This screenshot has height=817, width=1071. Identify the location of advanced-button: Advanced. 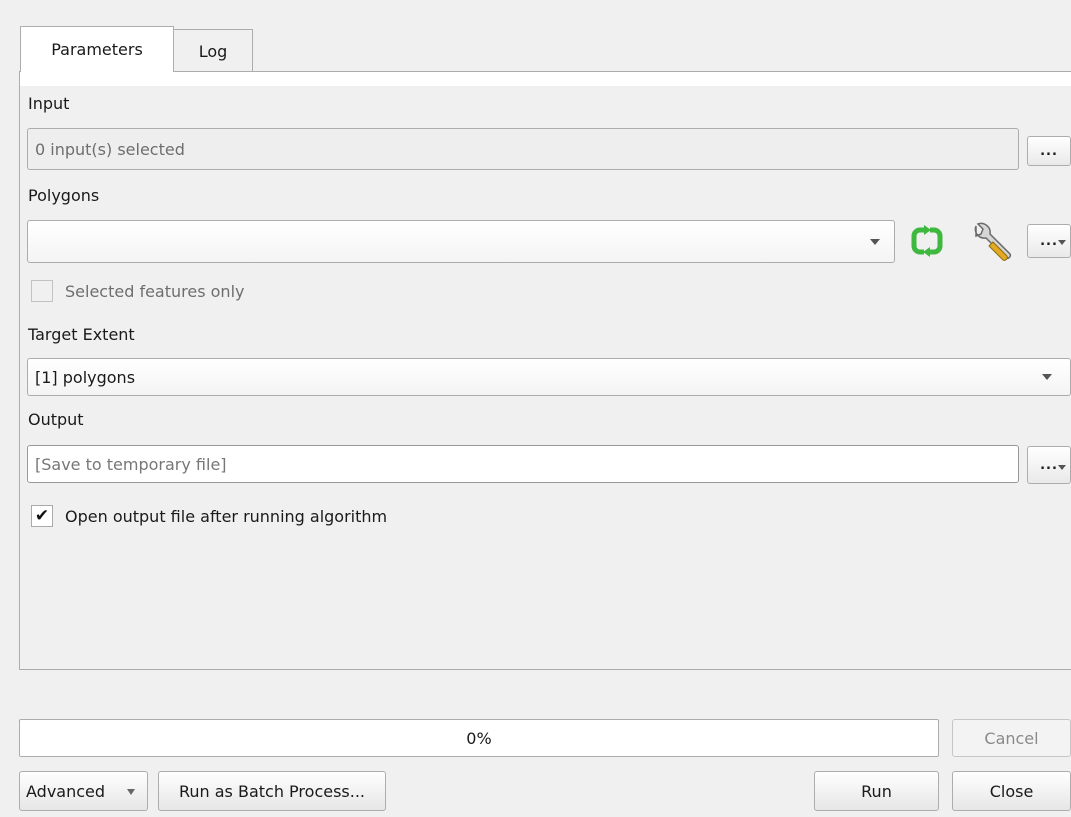
(83, 791).